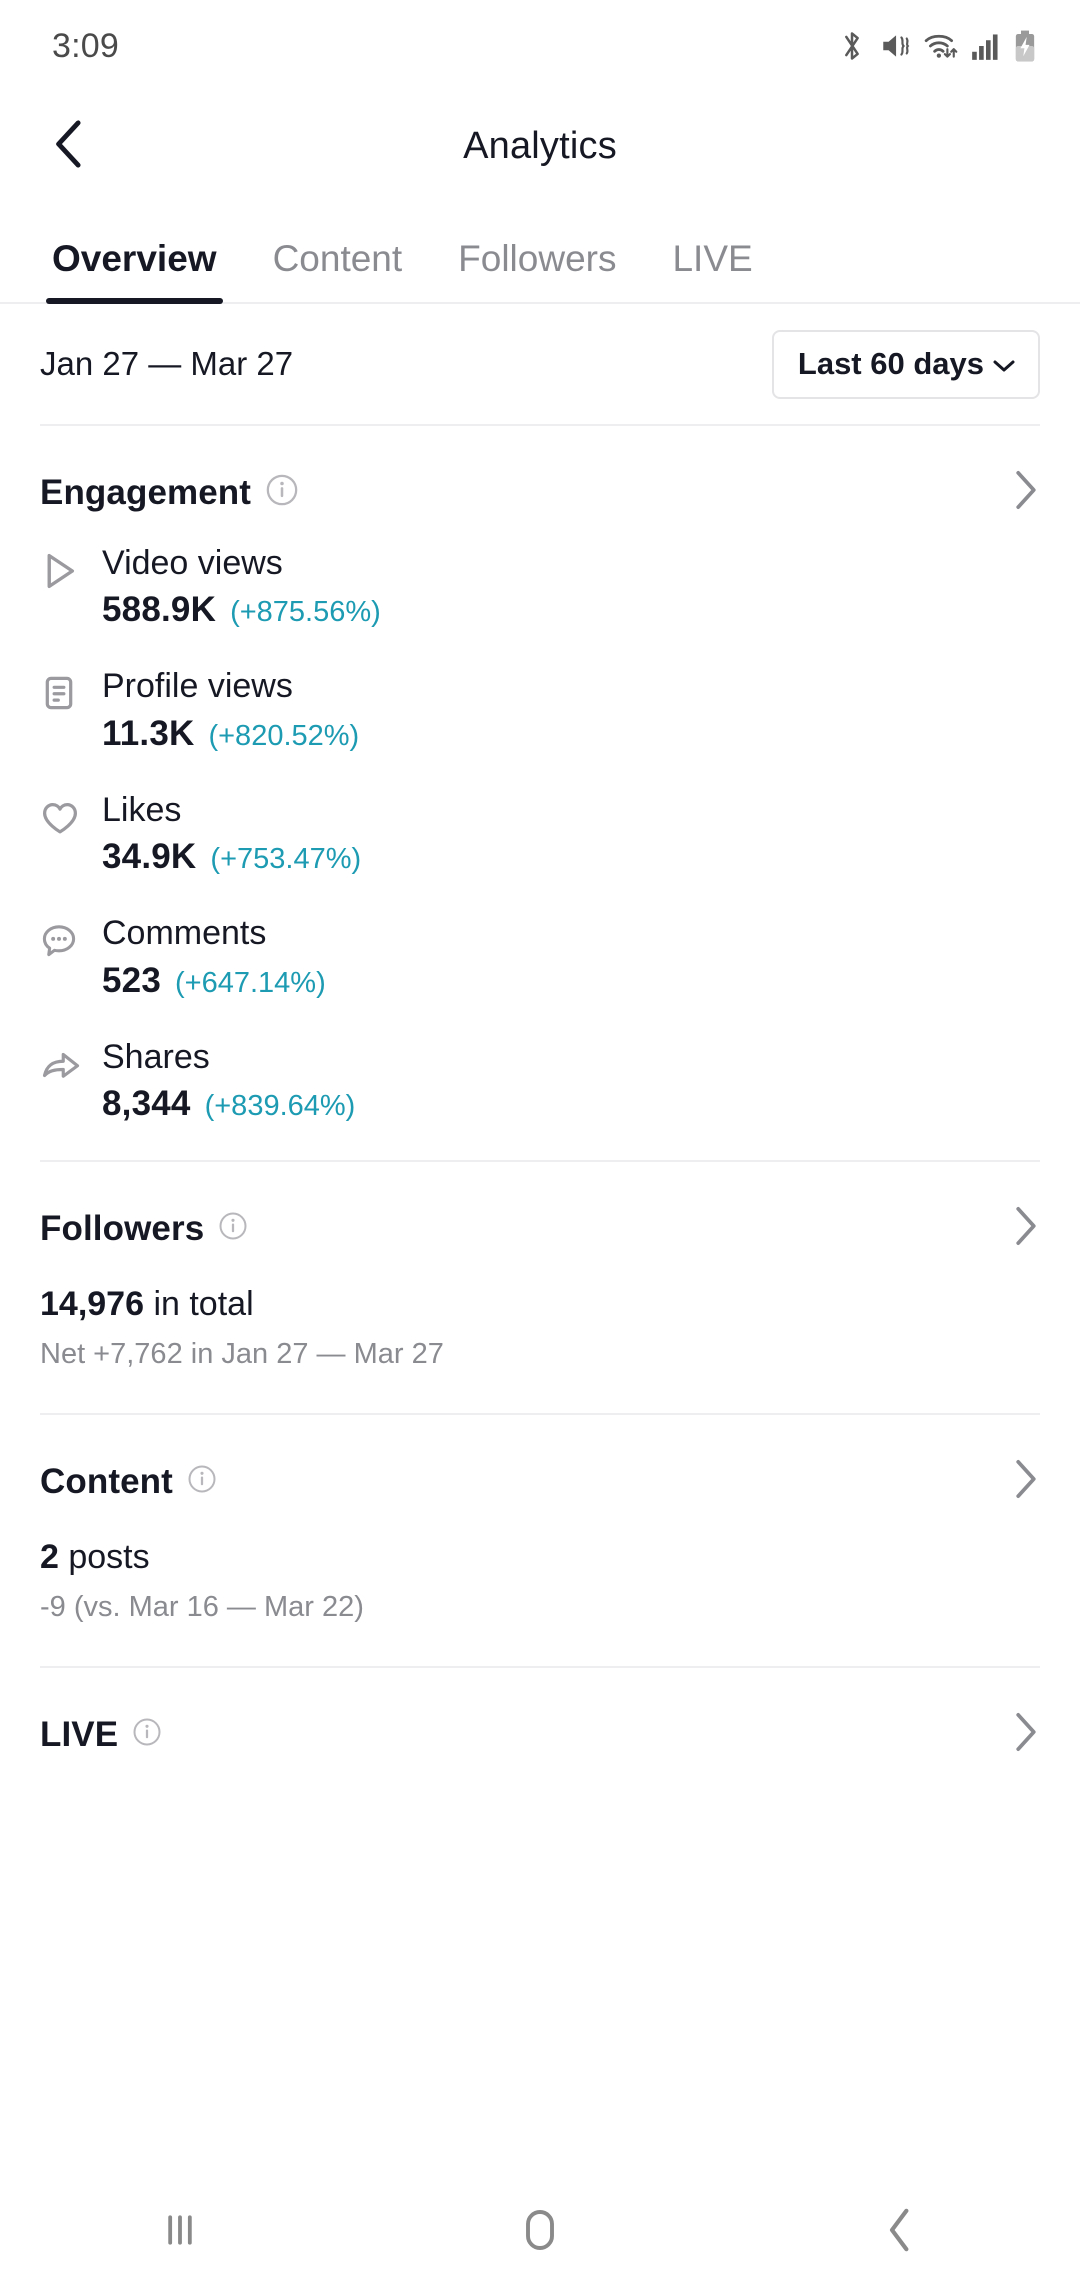 This screenshot has height=2280, width=1080. Describe the element at coordinates (338, 270) in the screenshot. I see `tab-content: Content` at that location.